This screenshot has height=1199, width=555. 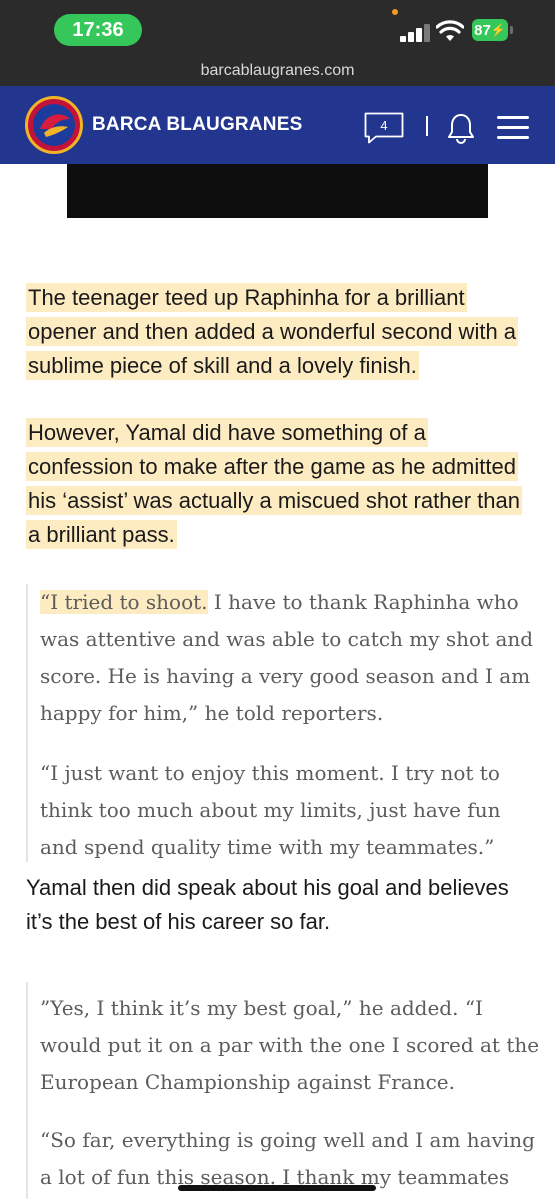 What do you see at coordinates (277, 1188) in the screenshot?
I see `home-indicator` at bounding box center [277, 1188].